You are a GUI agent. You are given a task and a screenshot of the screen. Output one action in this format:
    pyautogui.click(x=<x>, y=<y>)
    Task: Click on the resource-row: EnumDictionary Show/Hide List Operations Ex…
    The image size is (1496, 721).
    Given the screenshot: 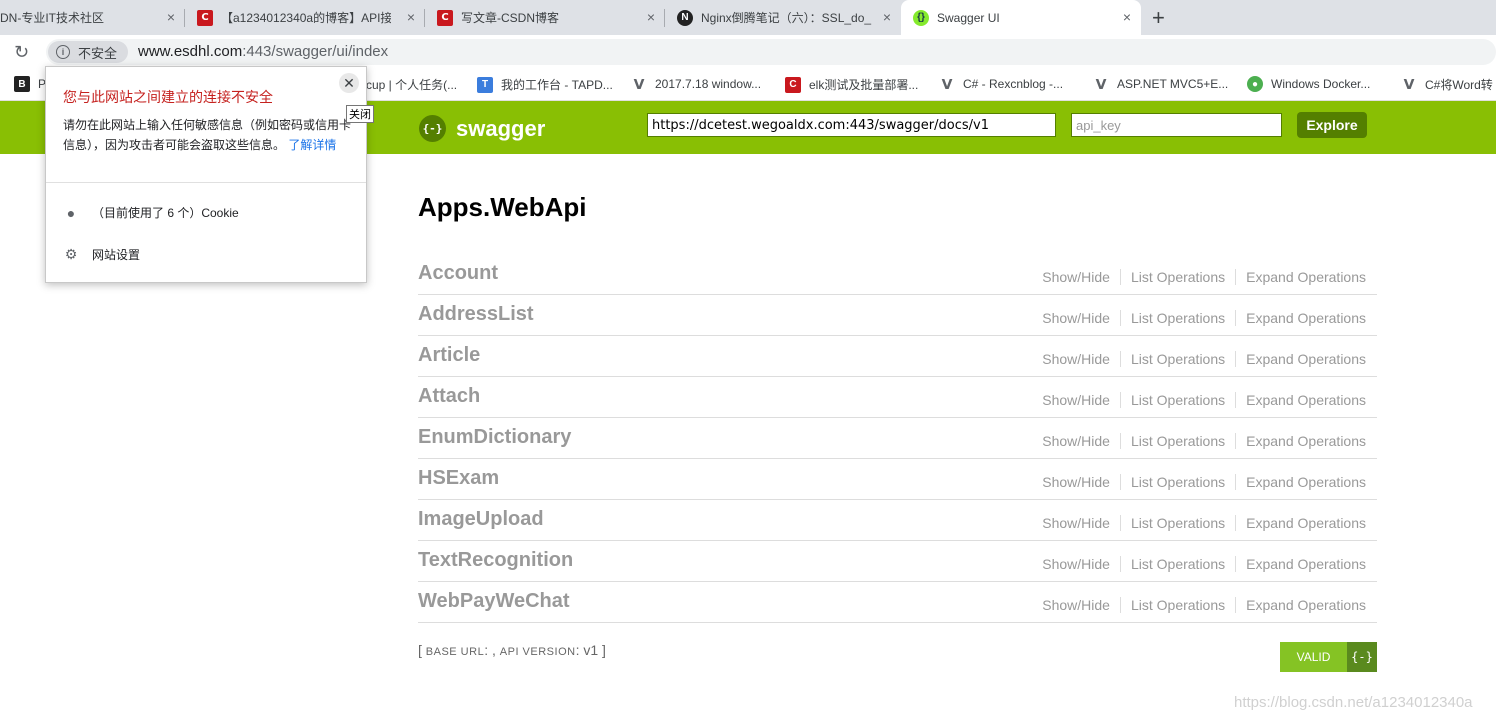 What is the action you would take?
    pyautogui.click(x=897, y=438)
    